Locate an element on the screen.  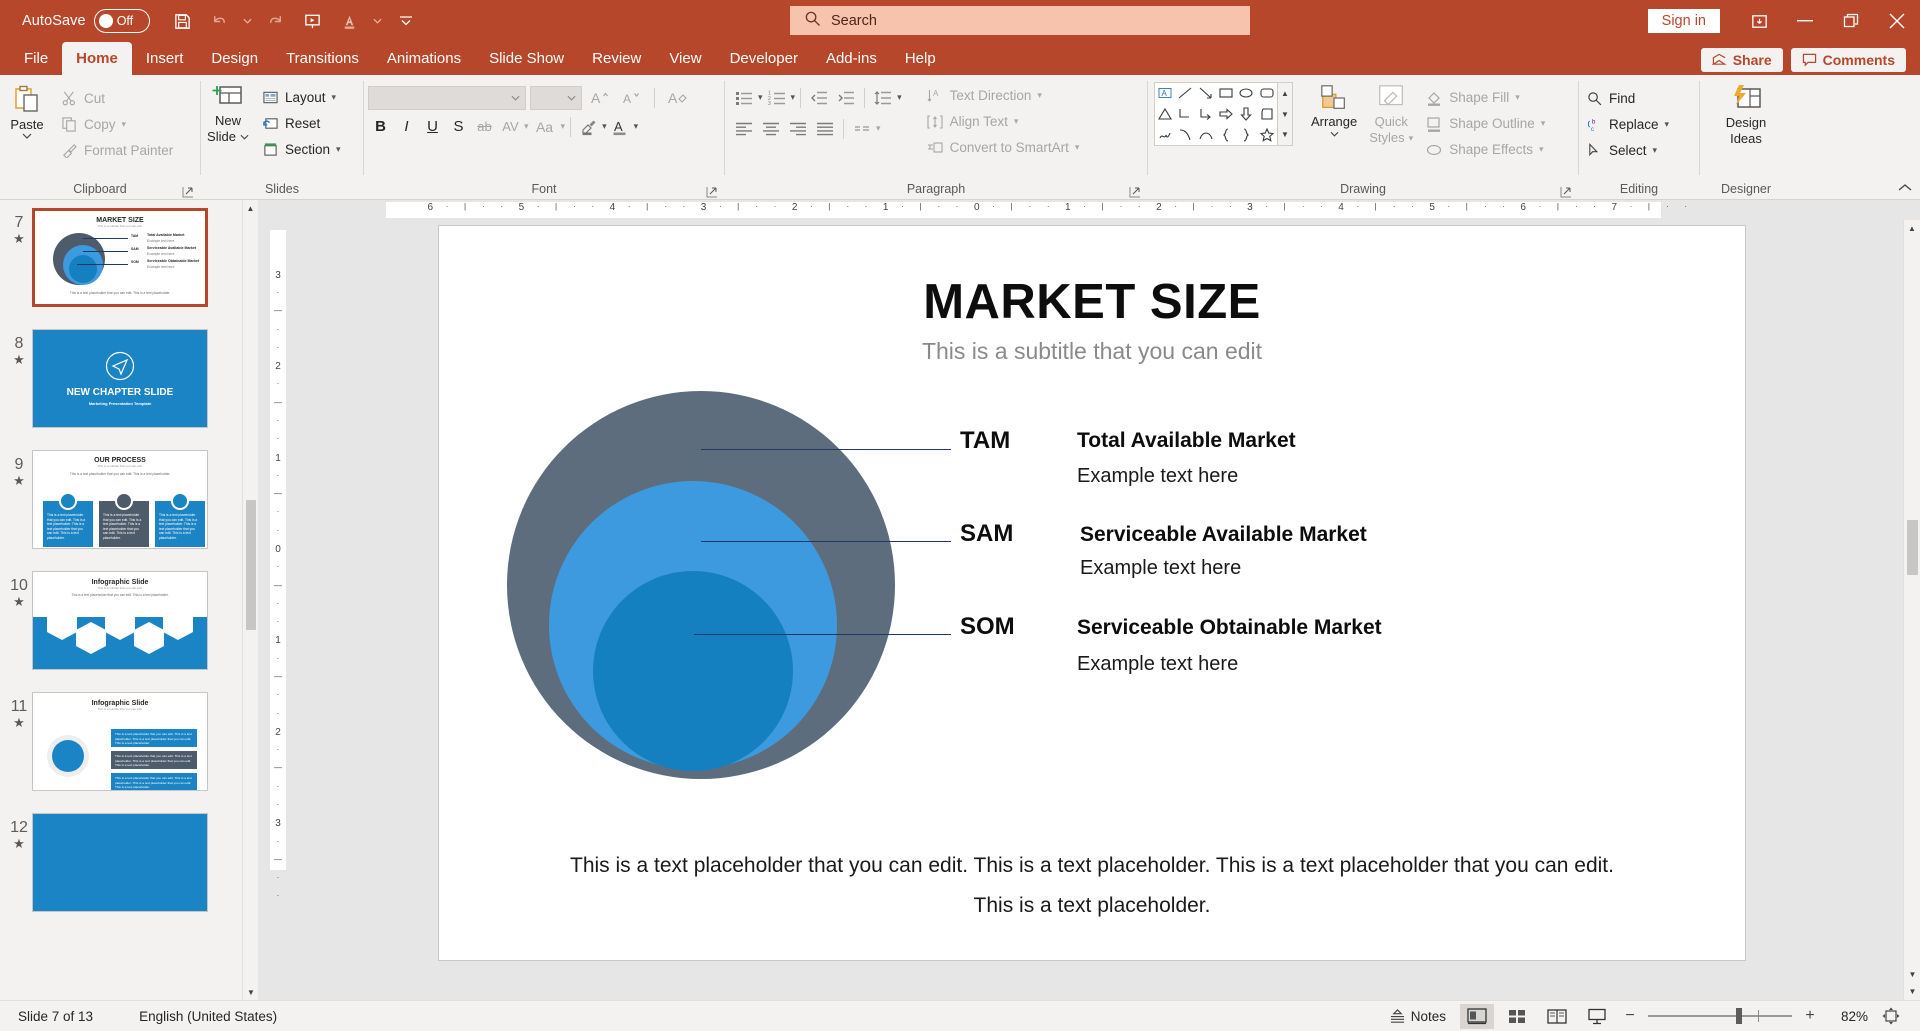
ribbon-tab-help: Help is located at coordinates (920, 58).